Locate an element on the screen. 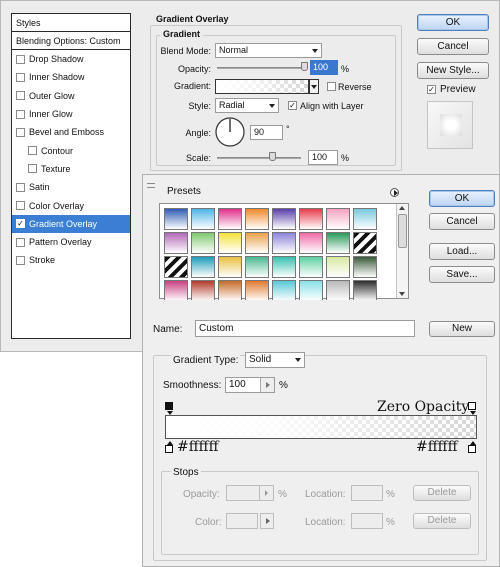 This screenshot has width=500, height=567. scale-input: 100 is located at coordinates (323, 157).